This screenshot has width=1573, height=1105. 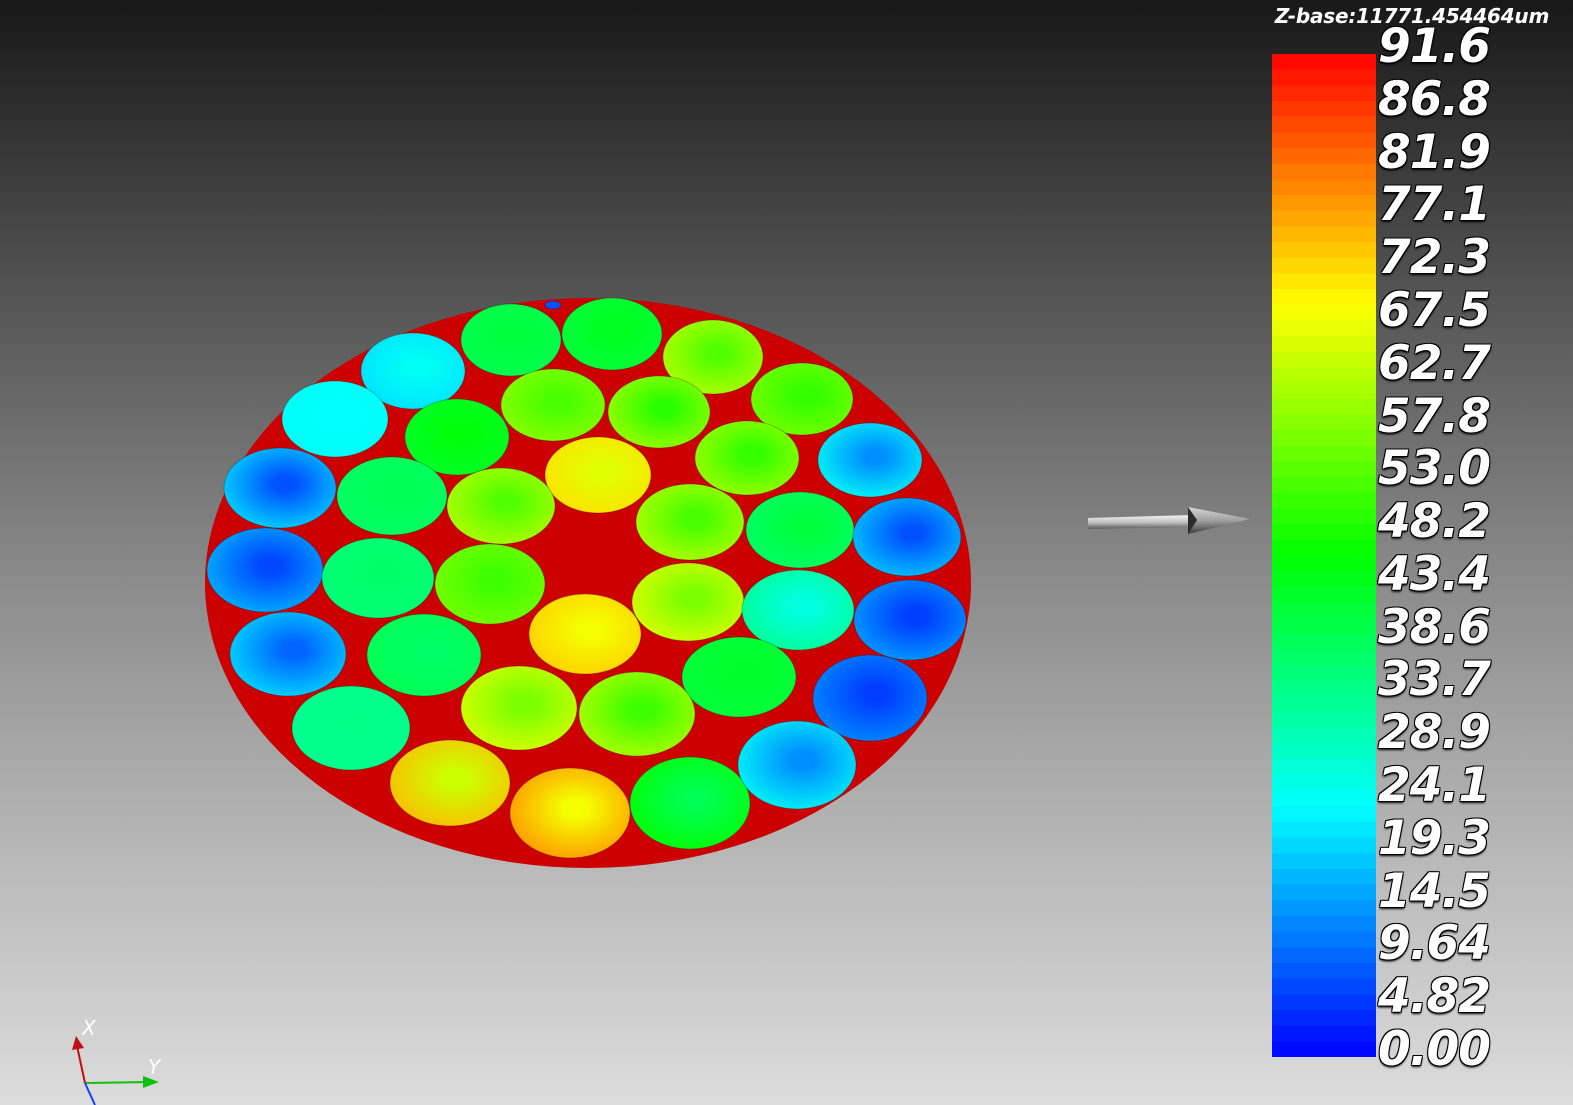 What do you see at coordinates (1434, 152) in the screenshot?
I see `color-scale-label: 81.9` at bounding box center [1434, 152].